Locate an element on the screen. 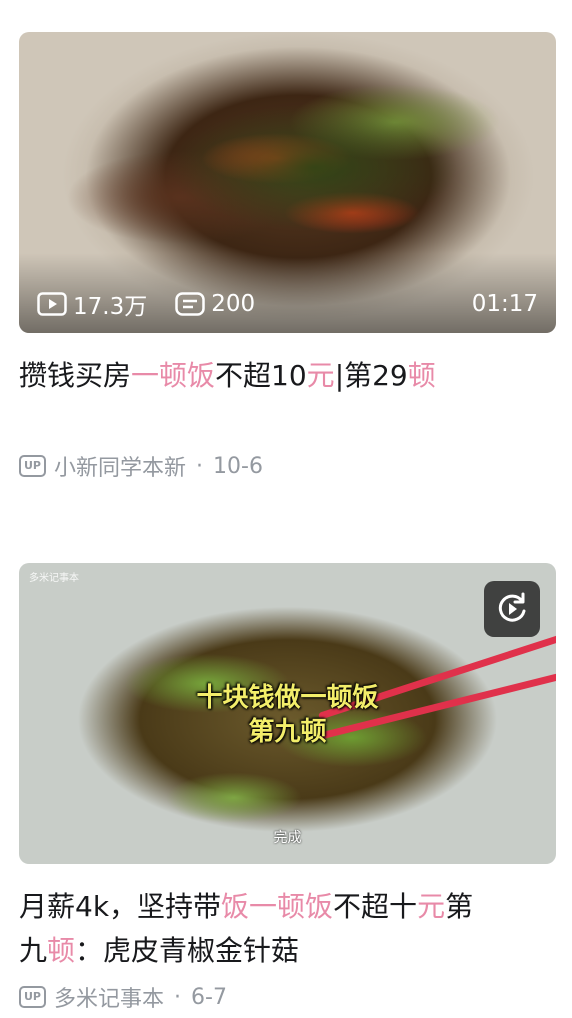 The height and width of the screenshot is (1018, 572). watermark: 多米记事本 is located at coordinates (54, 578).